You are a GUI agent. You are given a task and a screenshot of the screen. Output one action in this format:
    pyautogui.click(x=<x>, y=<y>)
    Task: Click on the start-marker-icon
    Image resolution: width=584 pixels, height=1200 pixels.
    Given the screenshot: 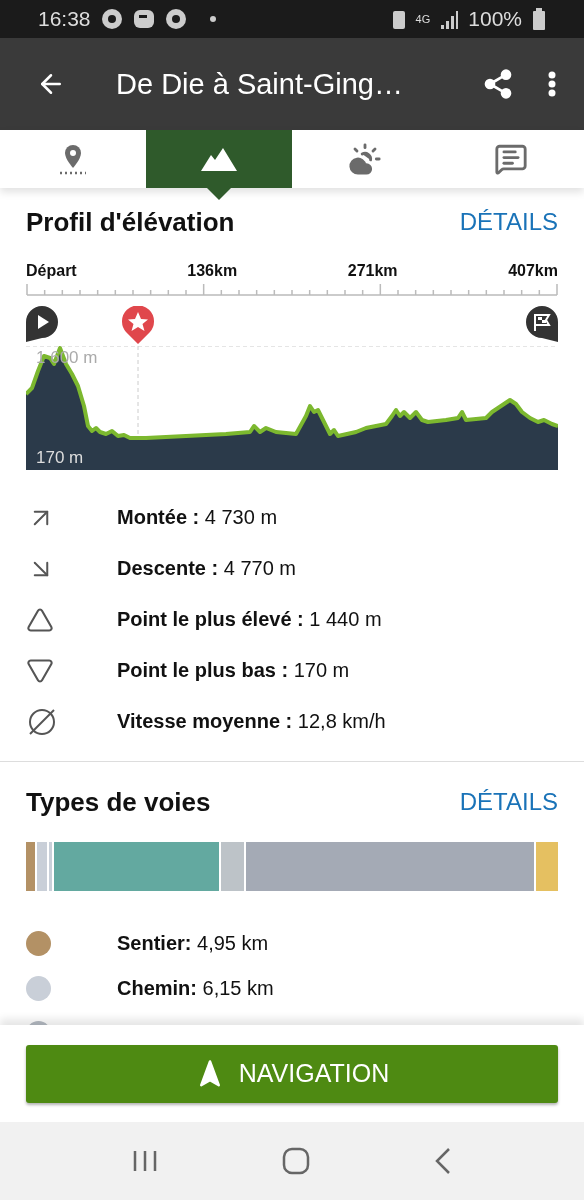 What is the action you would take?
    pyautogui.click(x=42, y=324)
    